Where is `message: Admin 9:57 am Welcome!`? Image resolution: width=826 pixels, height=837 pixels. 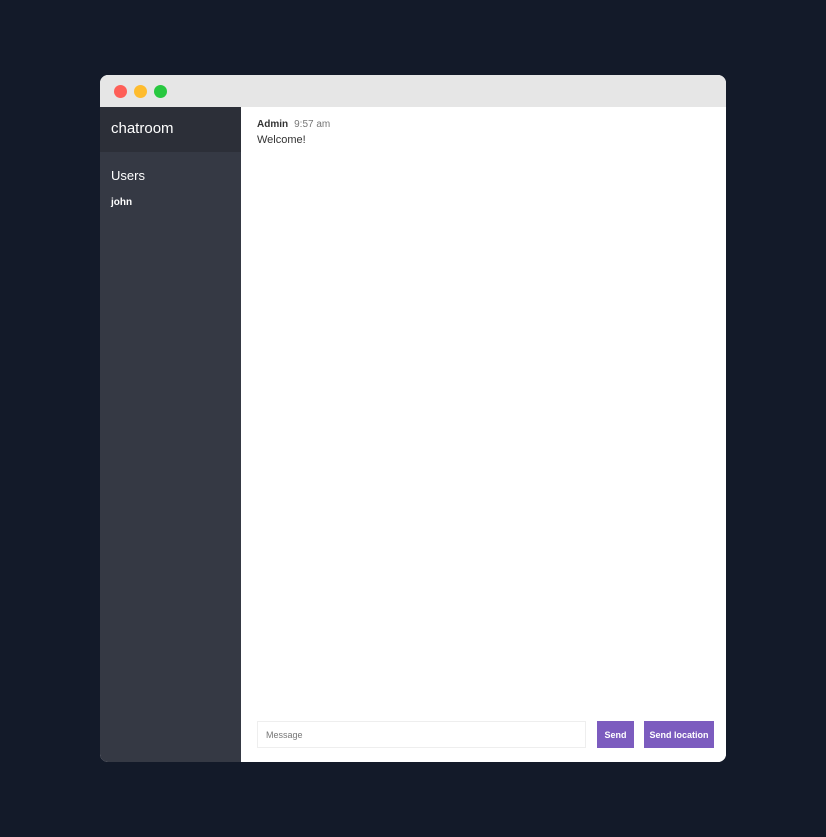 message: Admin 9:57 am Welcome! is located at coordinates (485, 132).